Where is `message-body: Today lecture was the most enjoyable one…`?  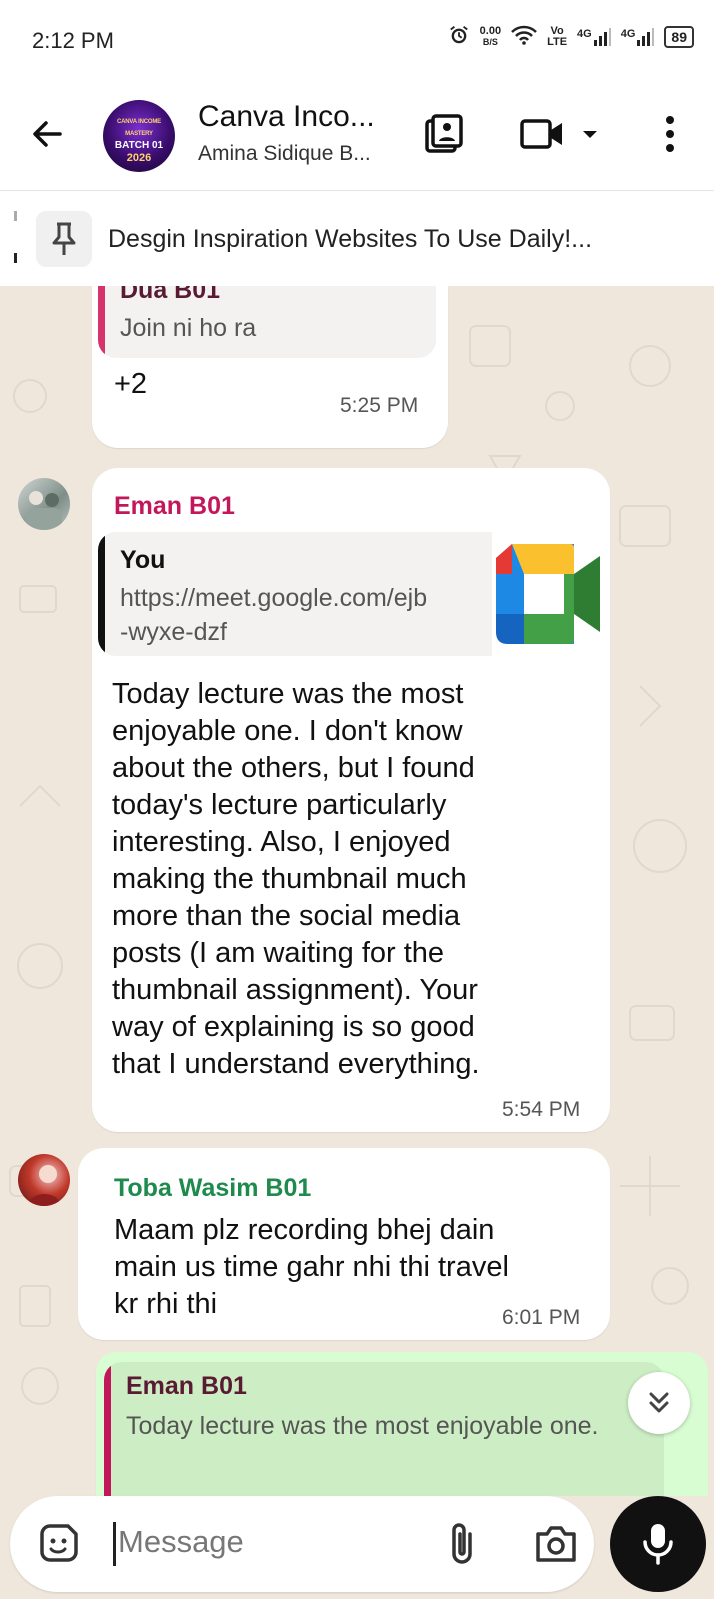 message-body: Today lecture was the most enjoyable one… is located at coordinates (296, 879).